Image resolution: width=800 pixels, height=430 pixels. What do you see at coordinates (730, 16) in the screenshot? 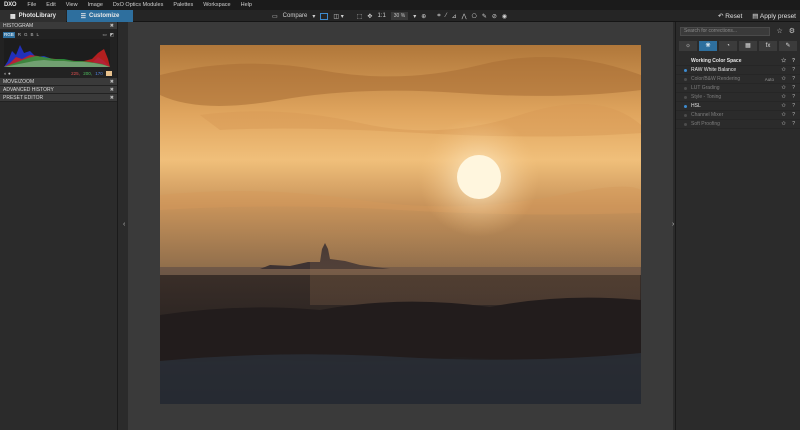
I see `reset-button: ↶ Reset` at bounding box center [730, 16].